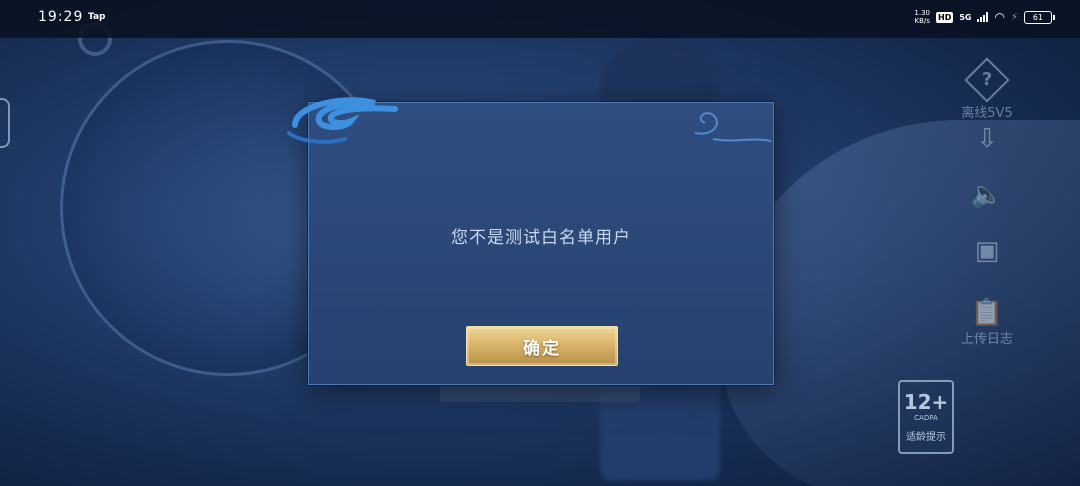  Describe the element at coordinates (945, 17) in the screenshot. I see `hd-badge: HD` at that location.